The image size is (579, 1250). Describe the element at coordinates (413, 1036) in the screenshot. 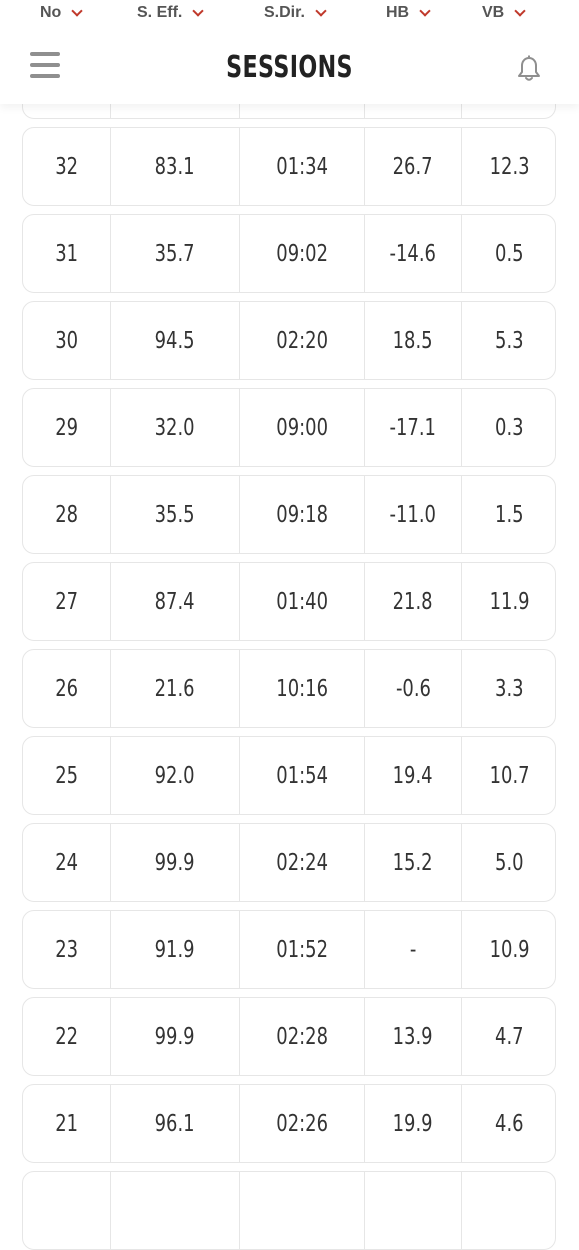

I see `cell-hb: 13.9` at that location.